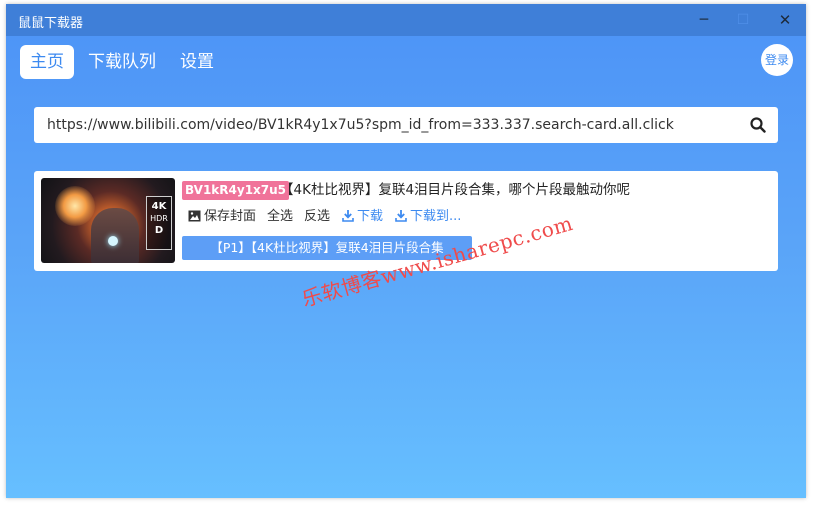 This screenshot has width=816, height=505. Describe the element at coordinates (159, 206) in the screenshot. I see `badge-4k: 4K` at that location.